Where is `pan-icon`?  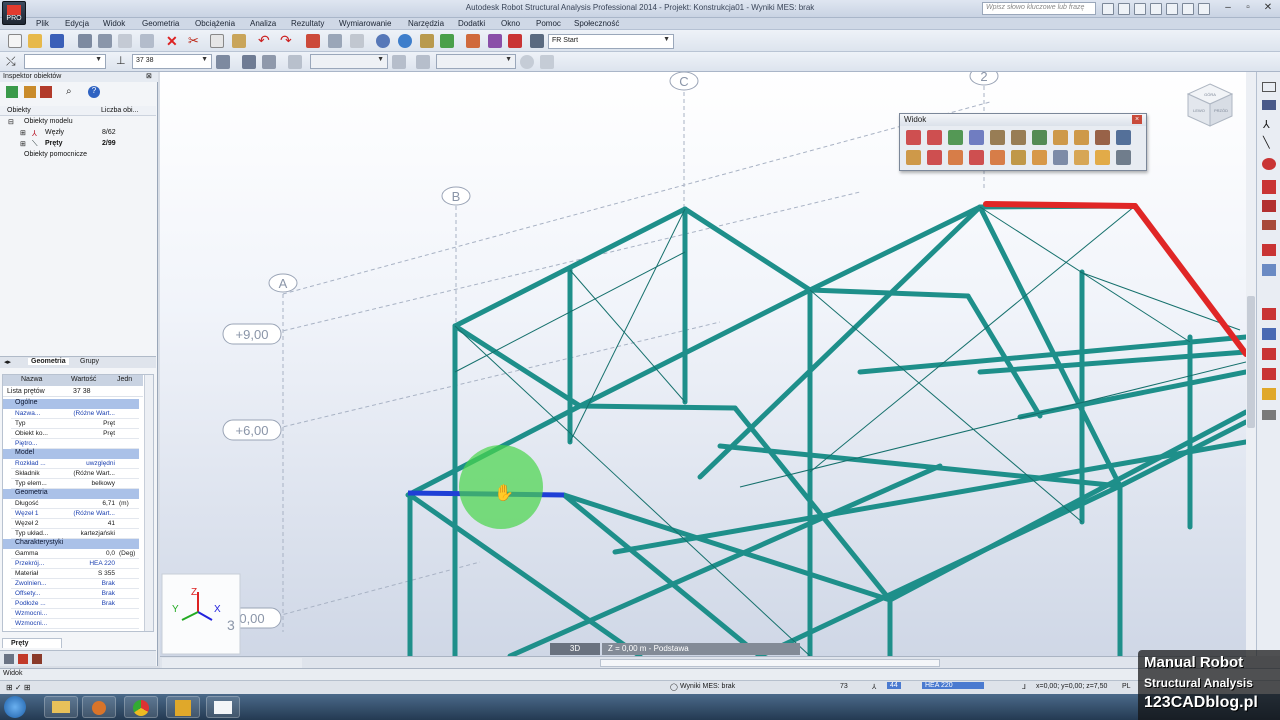
pan-icon is located at coordinates (427, 41).